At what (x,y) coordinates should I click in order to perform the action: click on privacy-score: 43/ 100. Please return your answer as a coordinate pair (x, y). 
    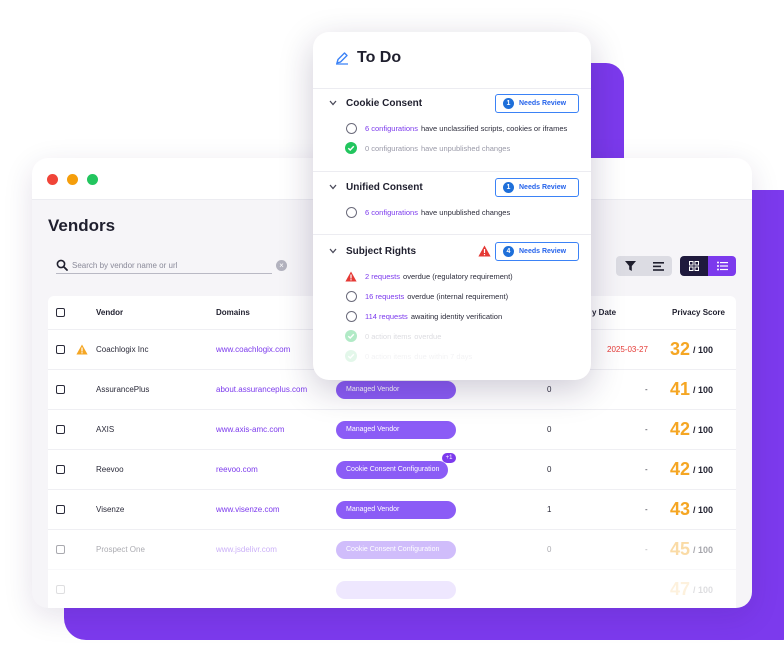
    Looking at the image, I should click on (691, 509).